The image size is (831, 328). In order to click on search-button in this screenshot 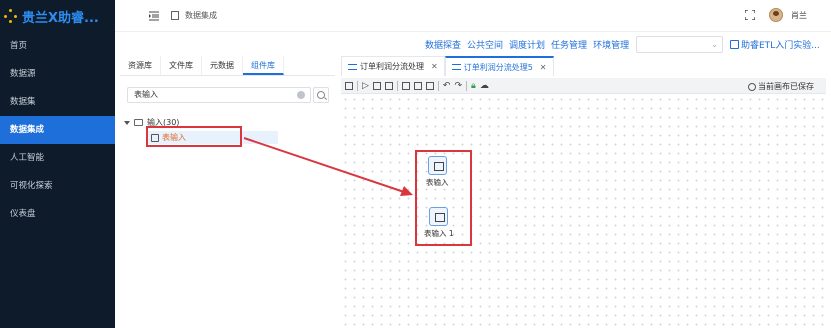, I will do `click(321, 95)`.